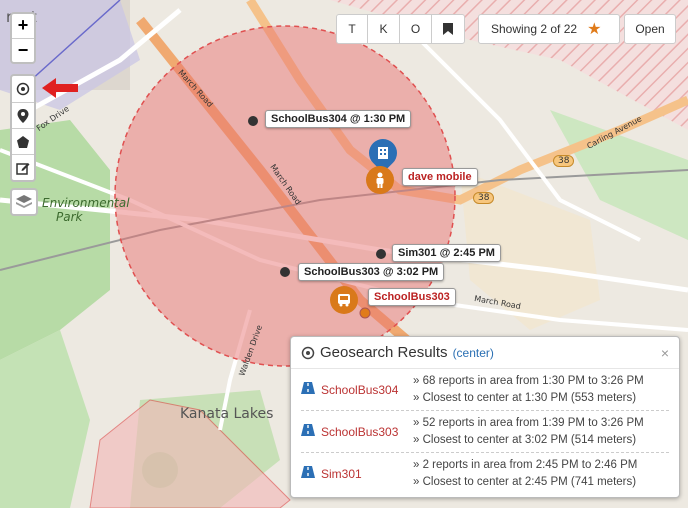  I want to click on edit-icon, so click(23, 168).